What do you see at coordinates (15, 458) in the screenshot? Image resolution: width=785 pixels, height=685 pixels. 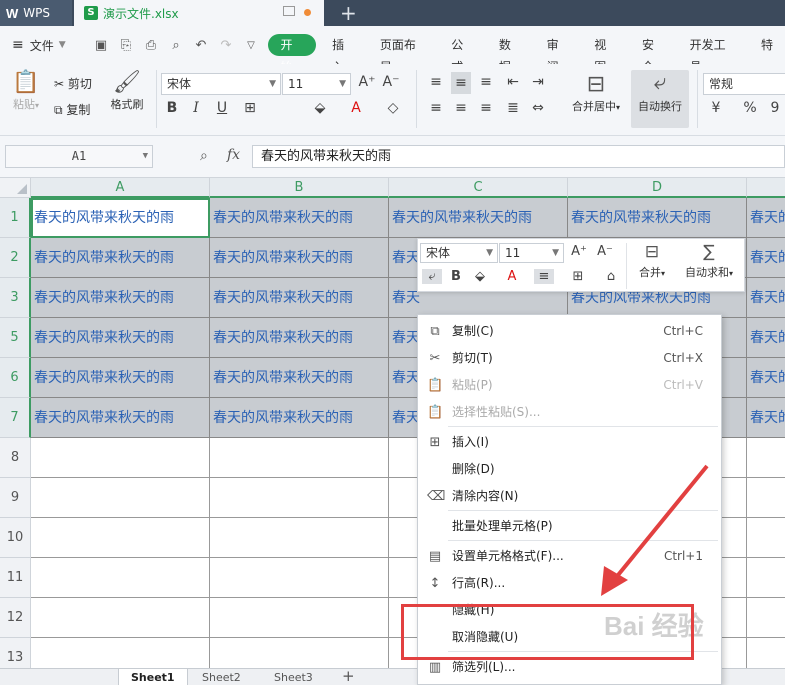 I see `row-header: 8` at bounding box center [15, 458].